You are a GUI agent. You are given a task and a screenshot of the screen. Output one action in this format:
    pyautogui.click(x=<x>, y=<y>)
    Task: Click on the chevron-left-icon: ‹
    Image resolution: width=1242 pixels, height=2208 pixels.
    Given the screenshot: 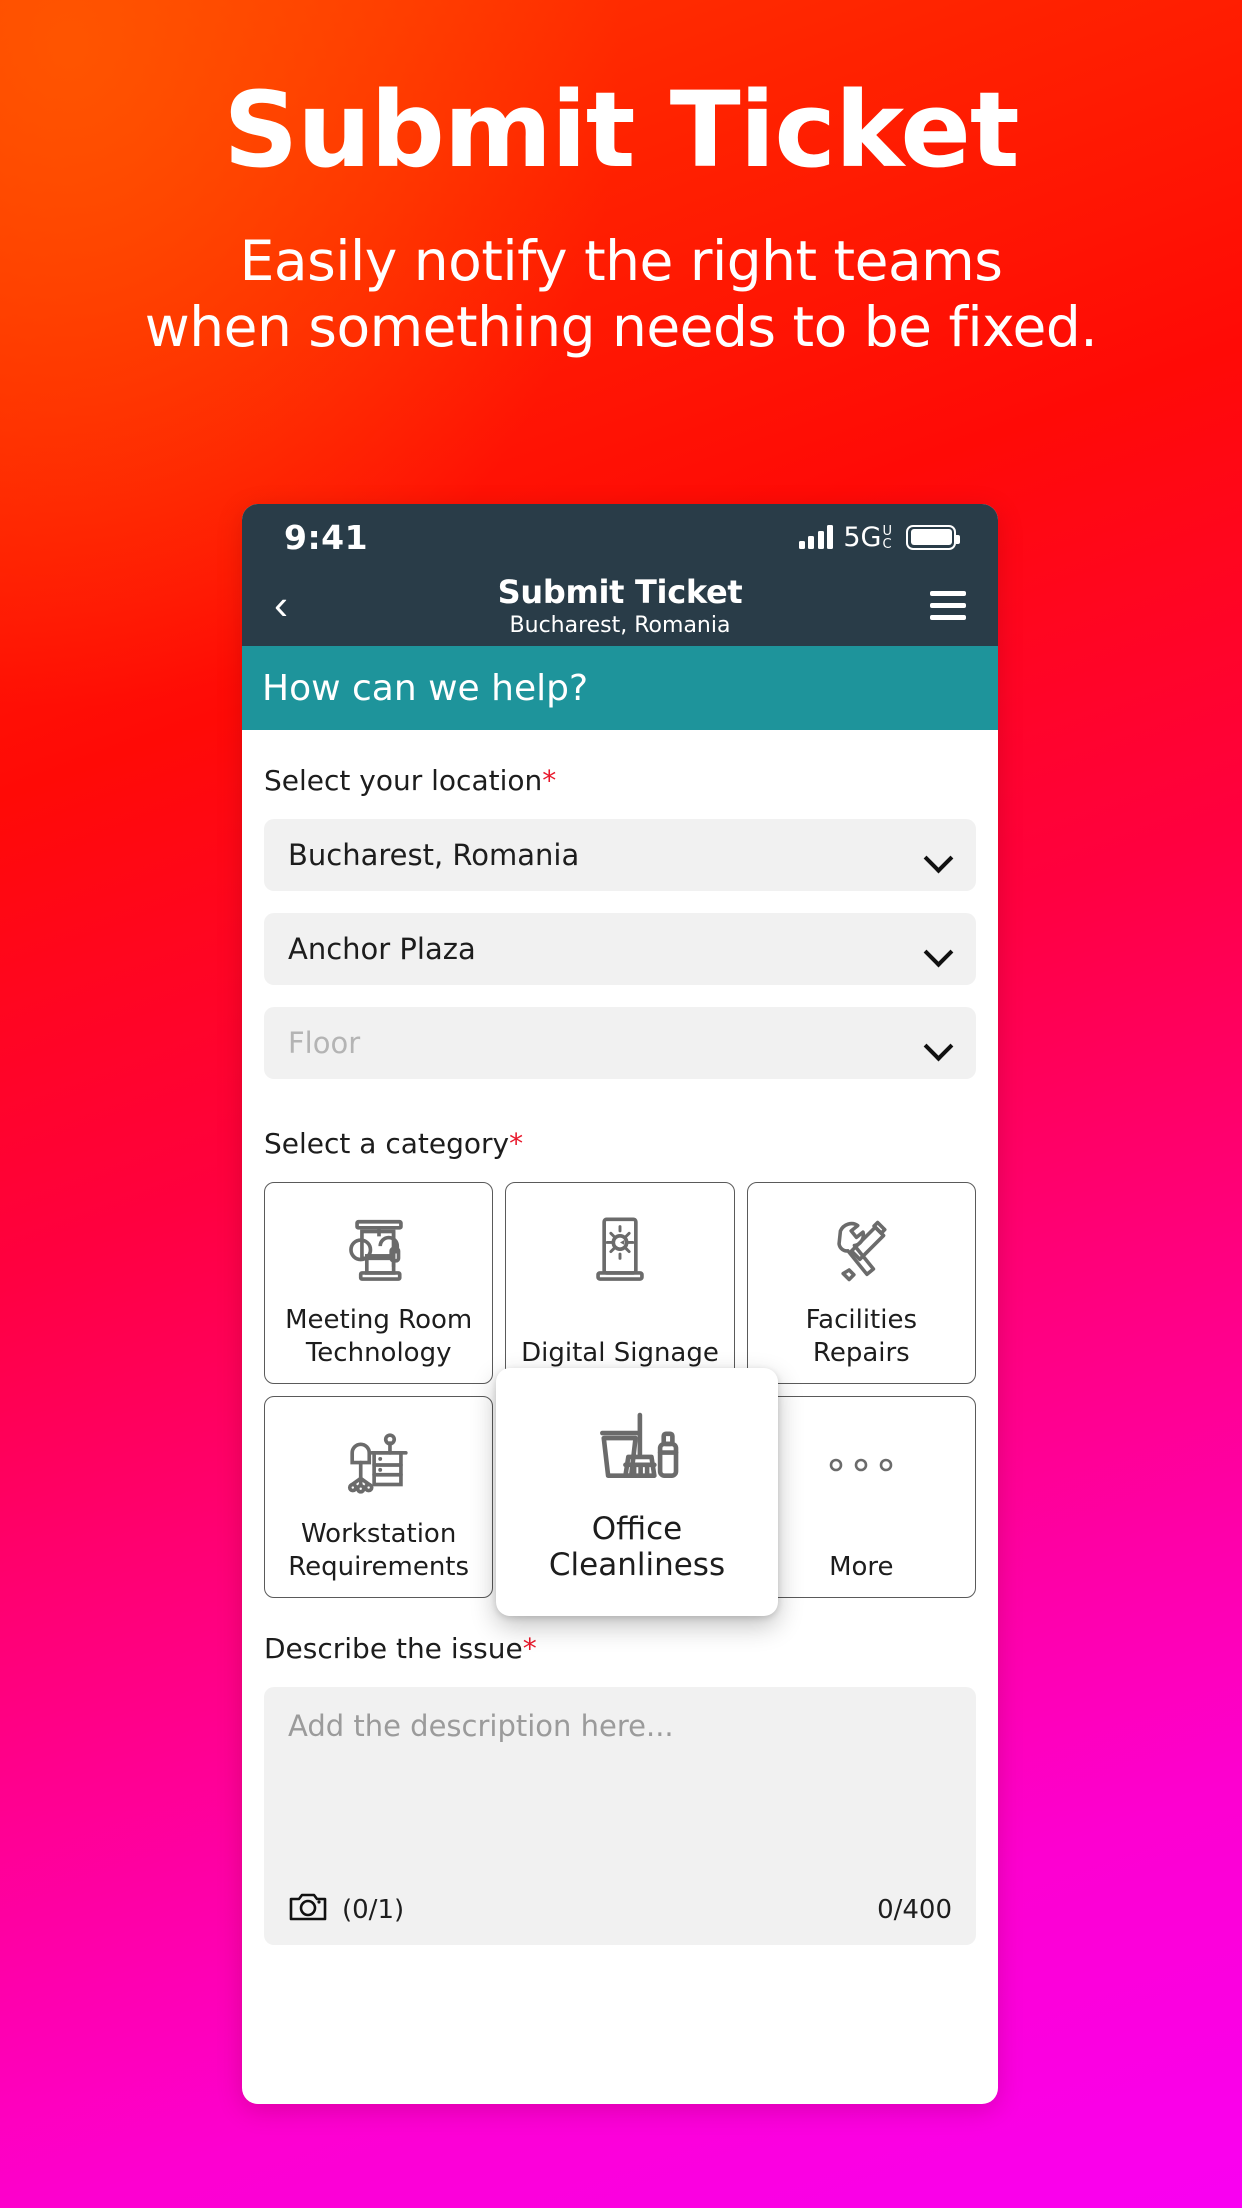 What is the action you would take?
    pyautogui.click(x=304, y=605)
    